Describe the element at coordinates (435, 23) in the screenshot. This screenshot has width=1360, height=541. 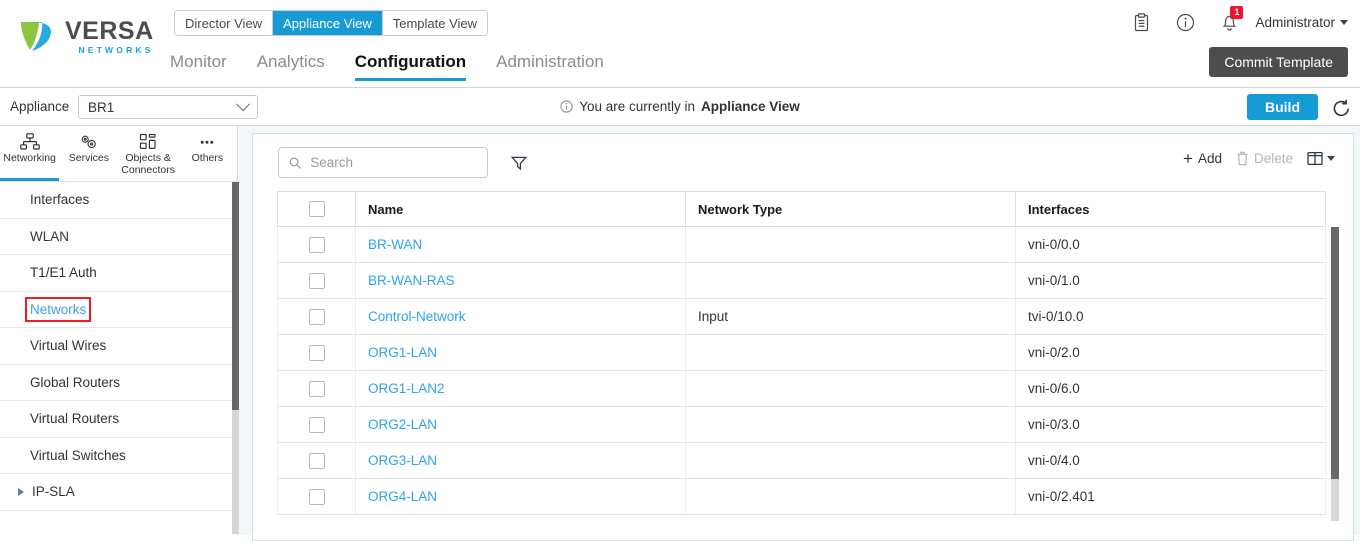
I see `view-toggle-template: Template View` at that location.